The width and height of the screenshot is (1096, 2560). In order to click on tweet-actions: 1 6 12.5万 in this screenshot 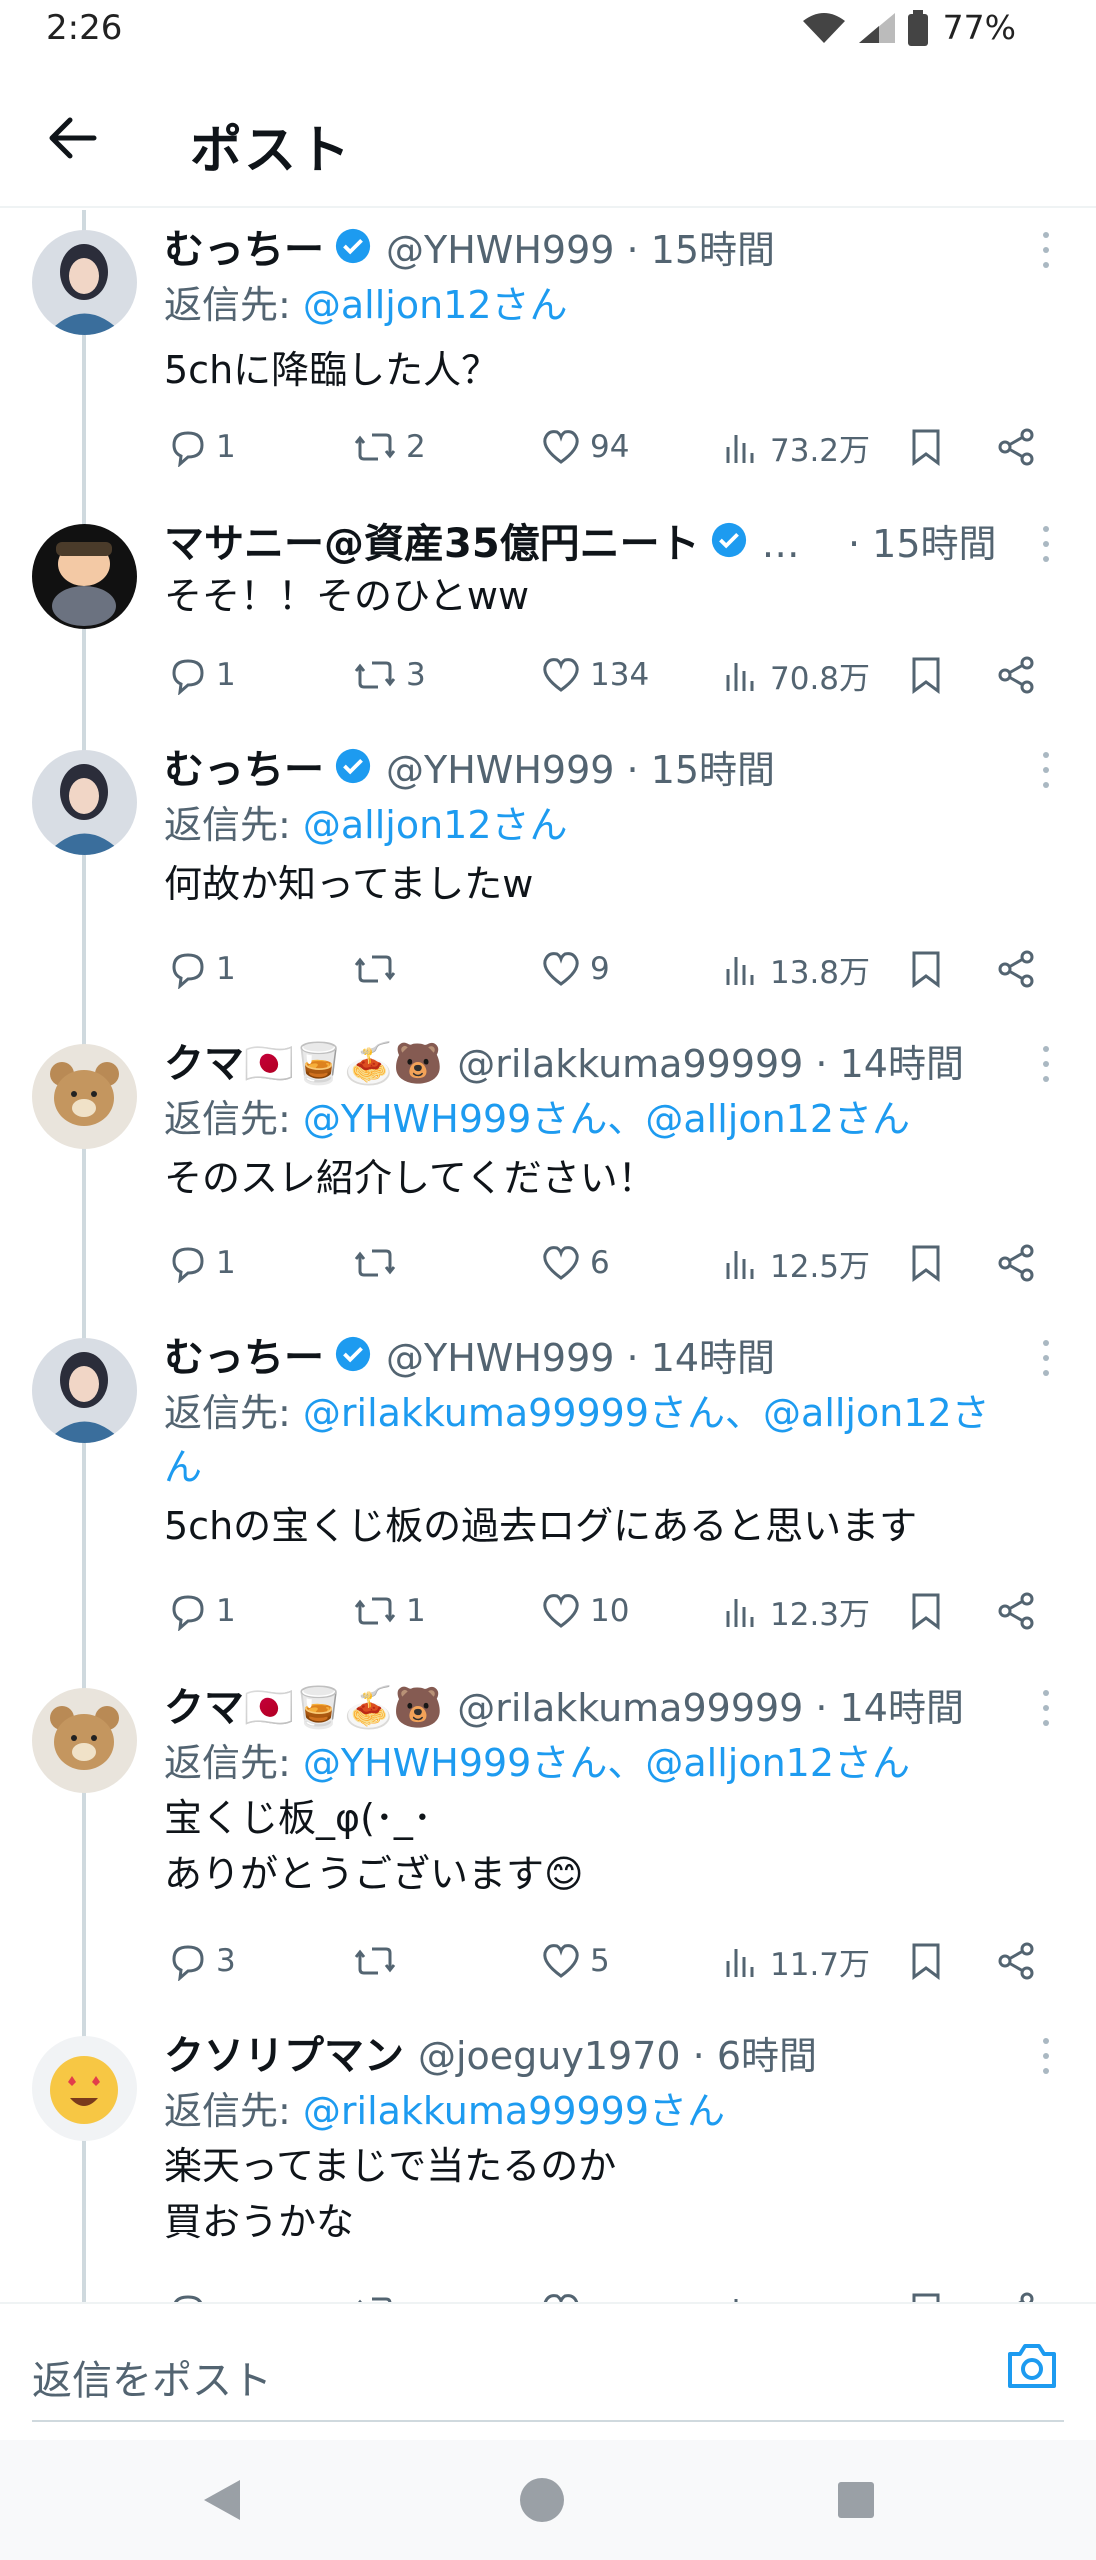, I will do `click(614, 1263)`.